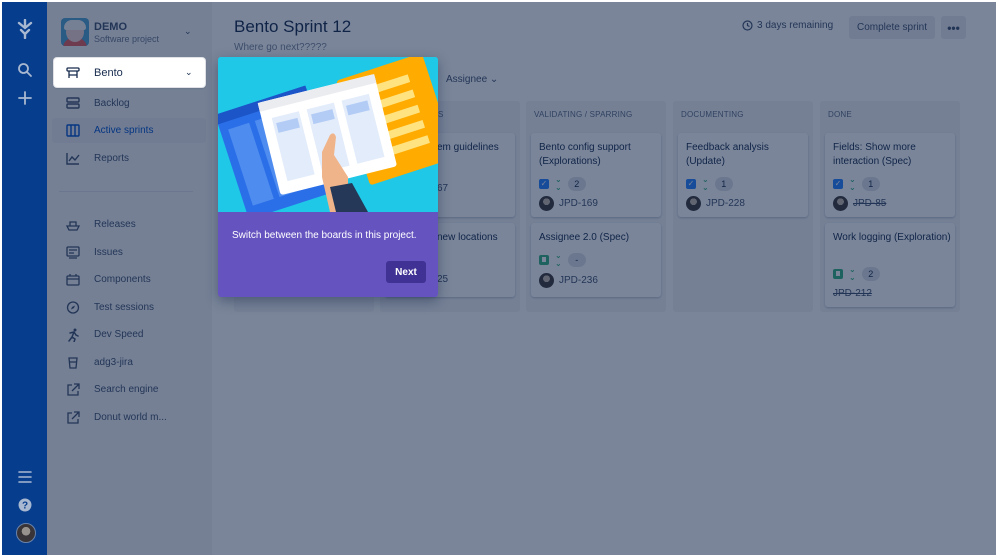 Image resolution: width=998 pixels, height=559 pixels. I want to click on issue-meta: ✓ ⌄ ⌄ 2, so click(562, 184).